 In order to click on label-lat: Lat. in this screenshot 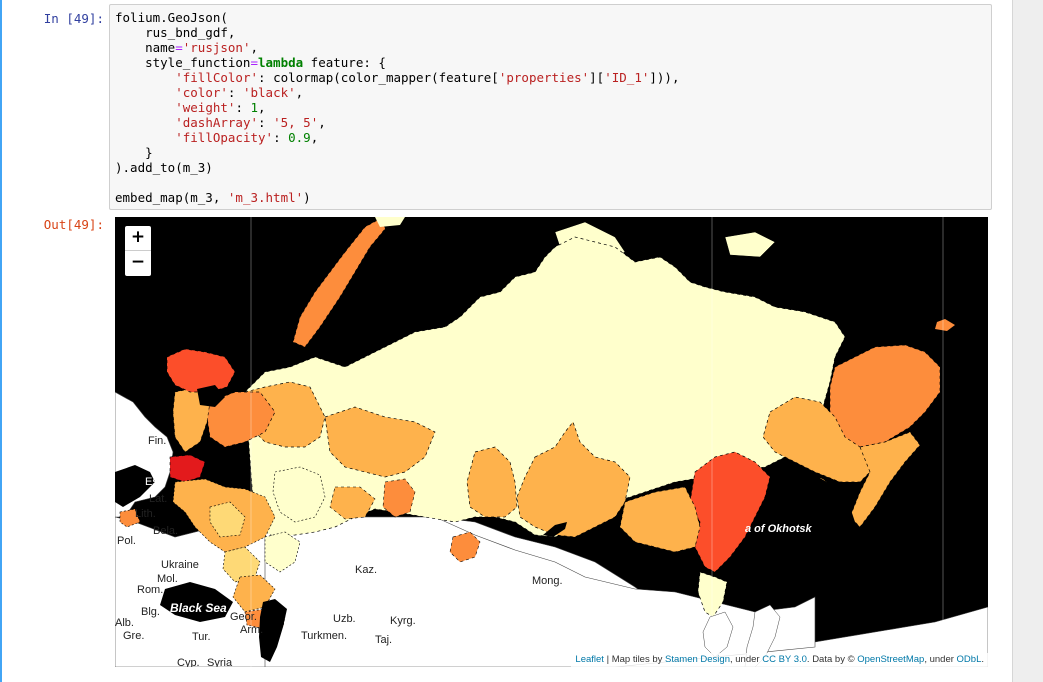, I will do `click(158, 499)`.